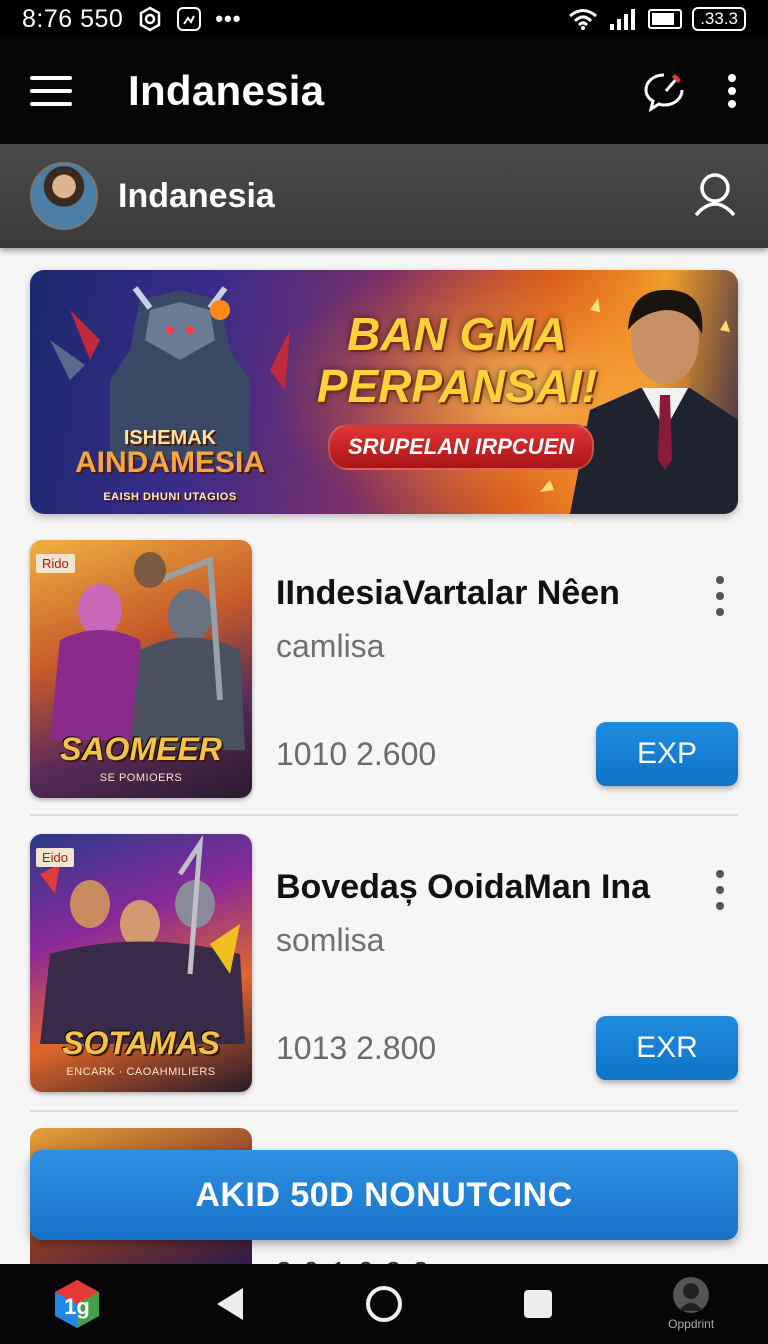 The height and width of the screenshot is (1344, 768). What do you see at coordinates (463, 887) in the screenshot?
I see `item-title: Bovedaș OoidaMan Ina` at bounding box center [463, 887].